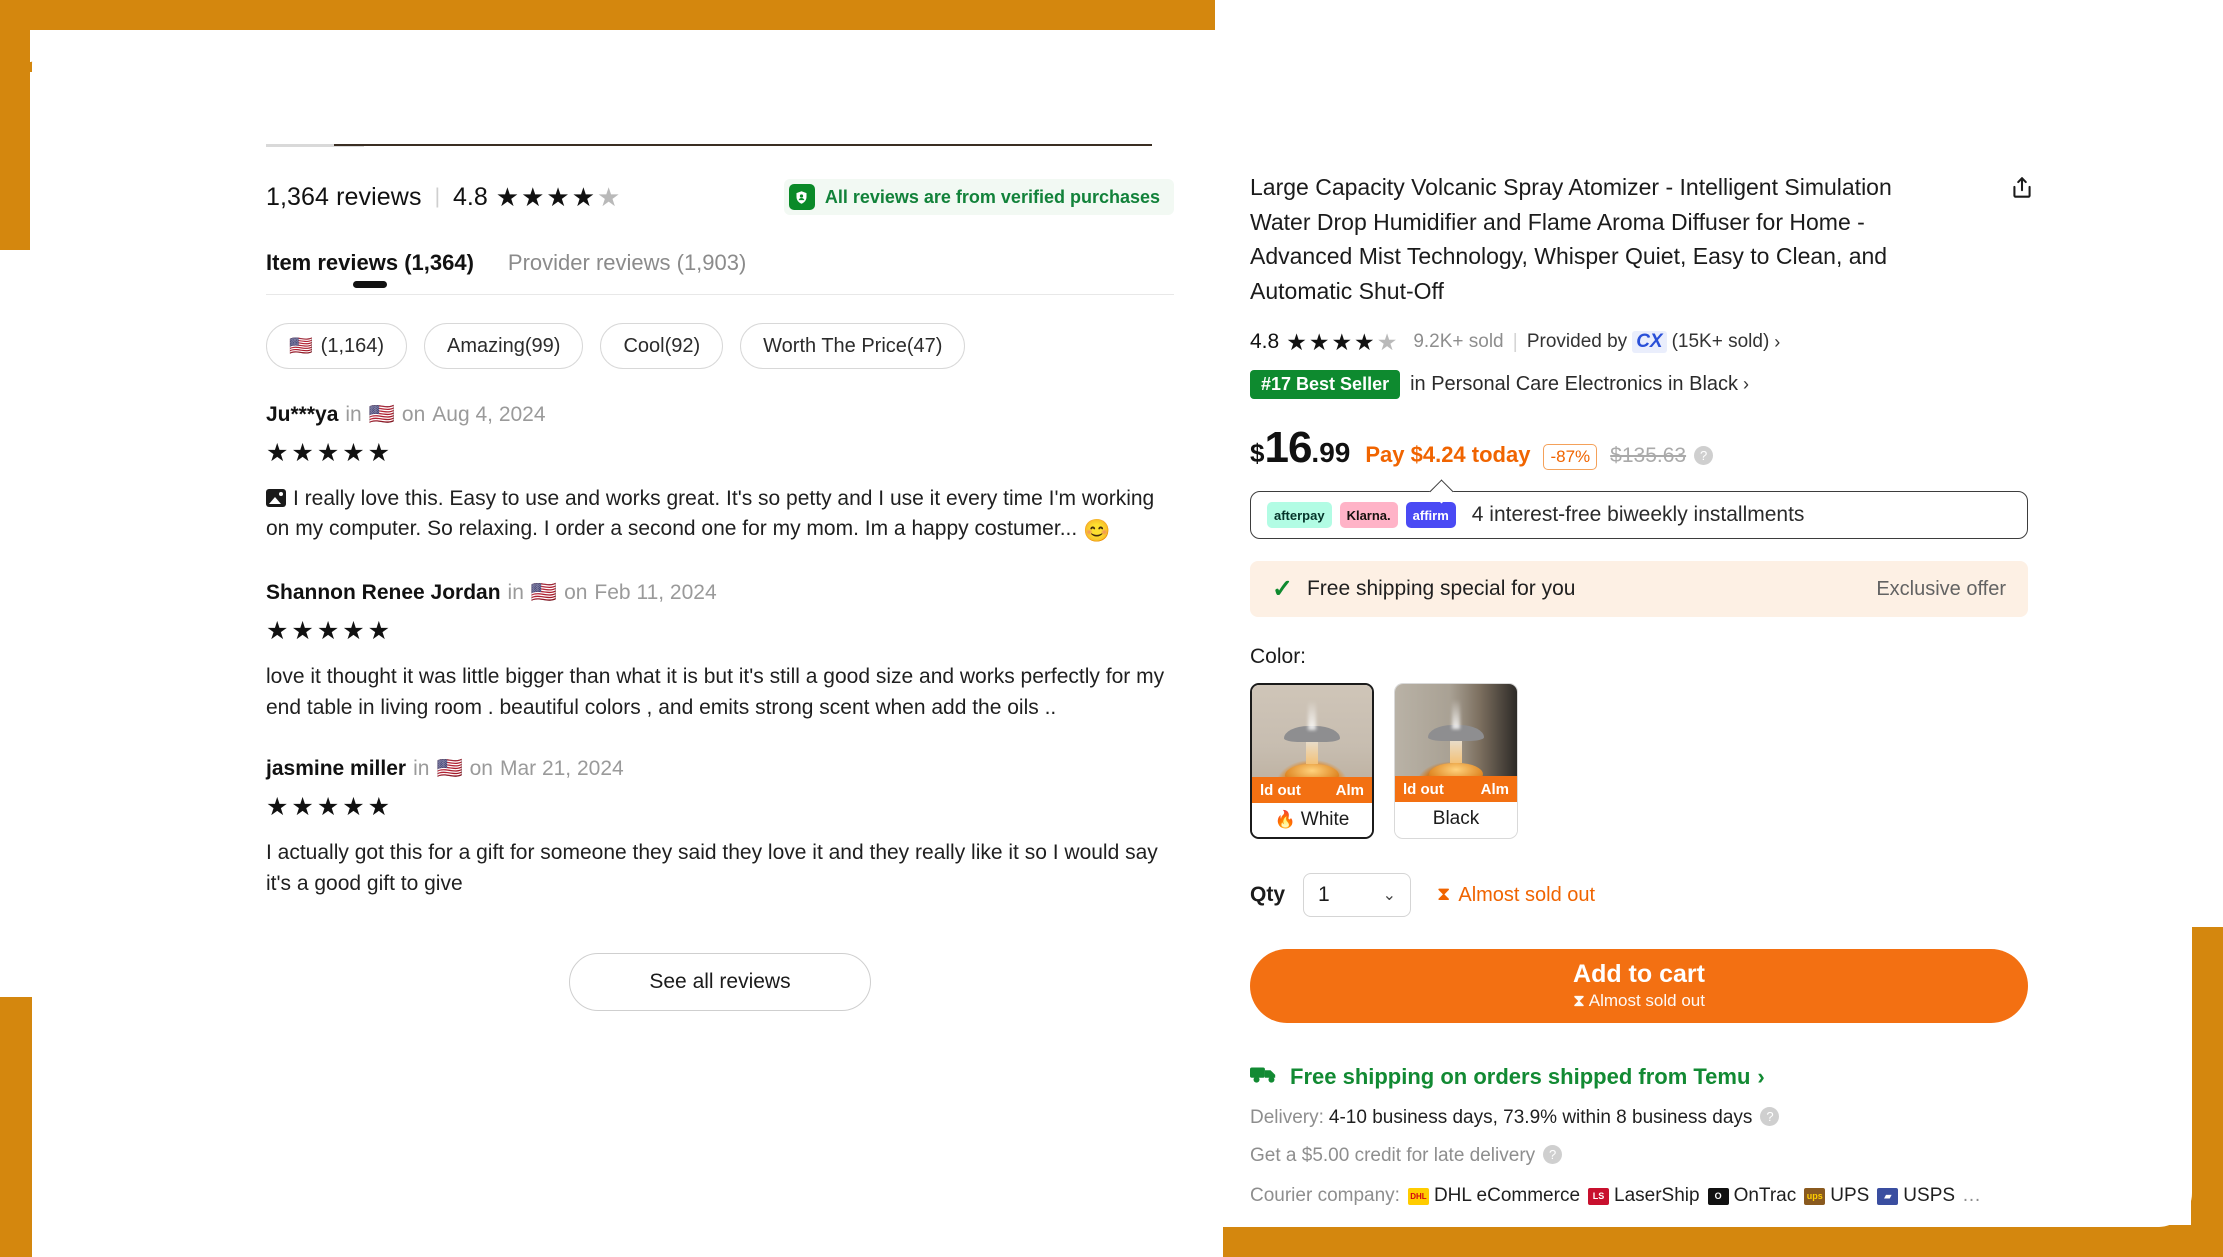 This screenshot has height=1257, width=2223. Describe the element at coordinates (504, 346) in the screenshot. I see `chip-amazing: Amazing(99)` at that location.